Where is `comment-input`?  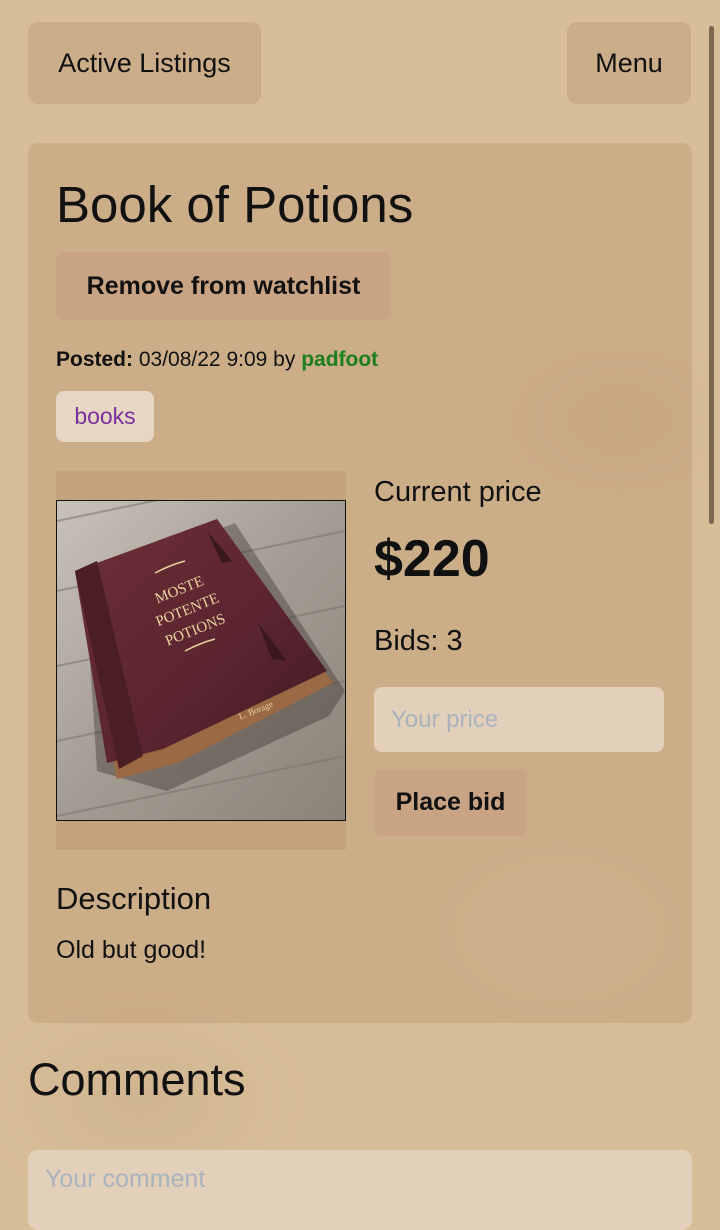 comment-input is located at coordinates (360, 1190).